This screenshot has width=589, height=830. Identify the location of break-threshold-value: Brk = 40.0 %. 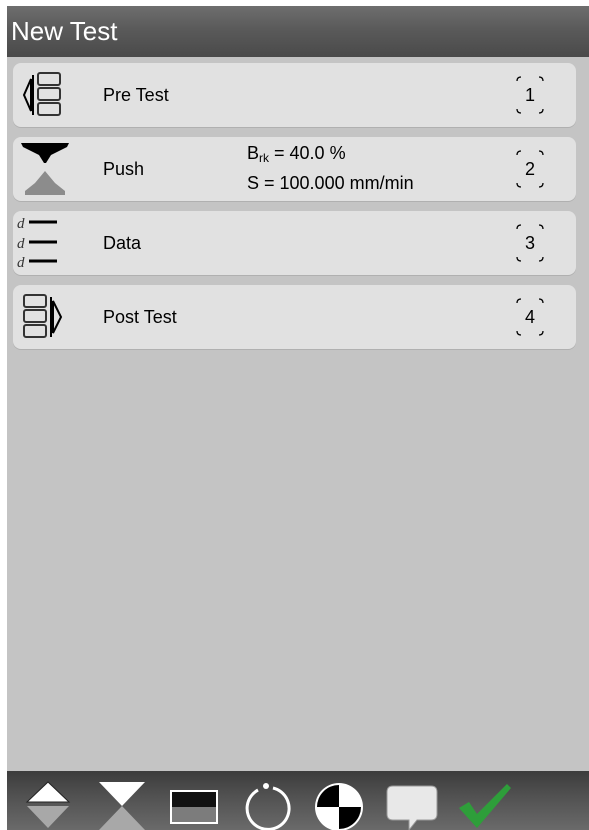
(296, 154).